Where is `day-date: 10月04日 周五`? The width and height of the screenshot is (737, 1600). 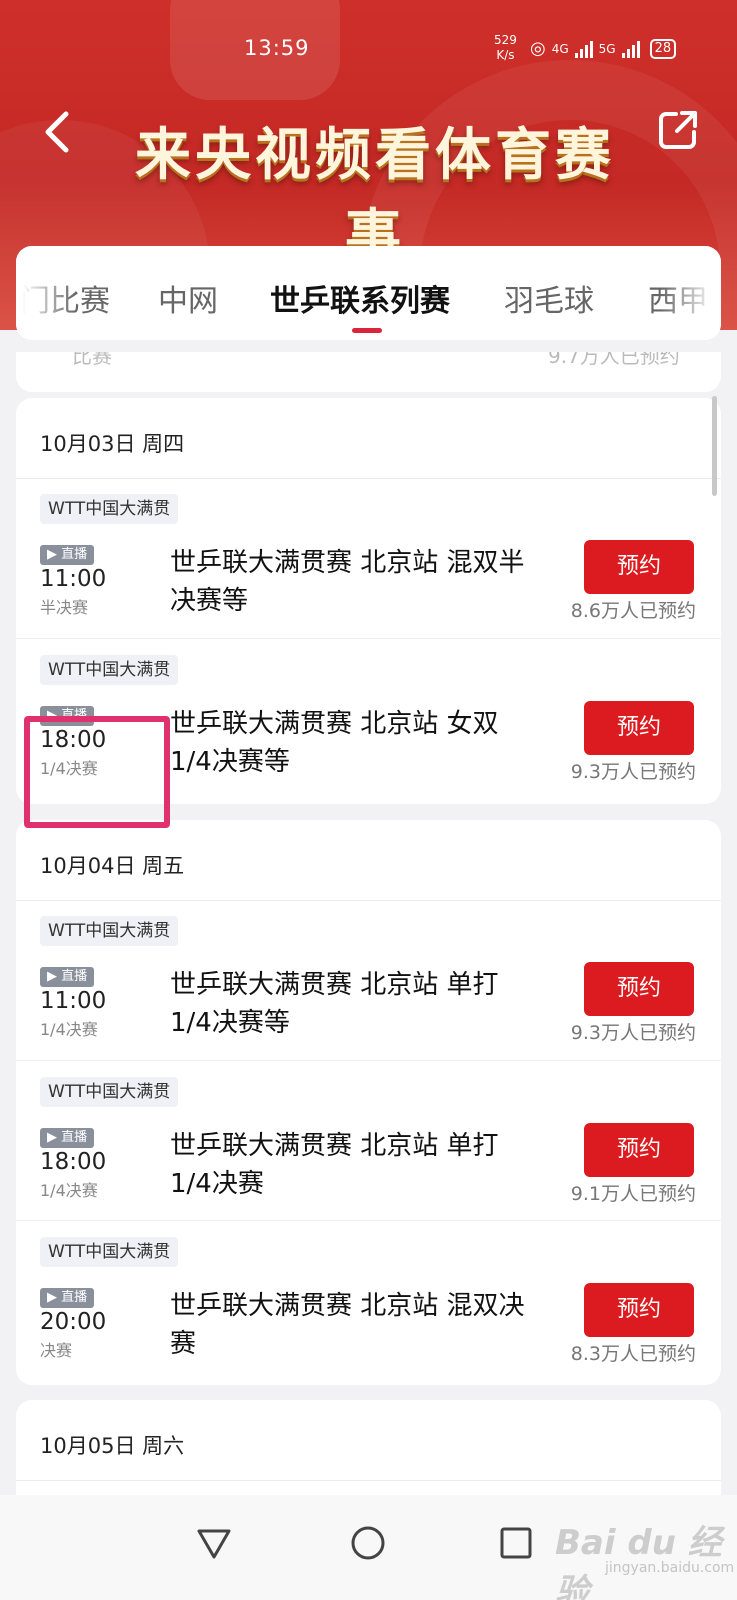 day-date: 10月04日 周五 is located at coordinates (112, 866).